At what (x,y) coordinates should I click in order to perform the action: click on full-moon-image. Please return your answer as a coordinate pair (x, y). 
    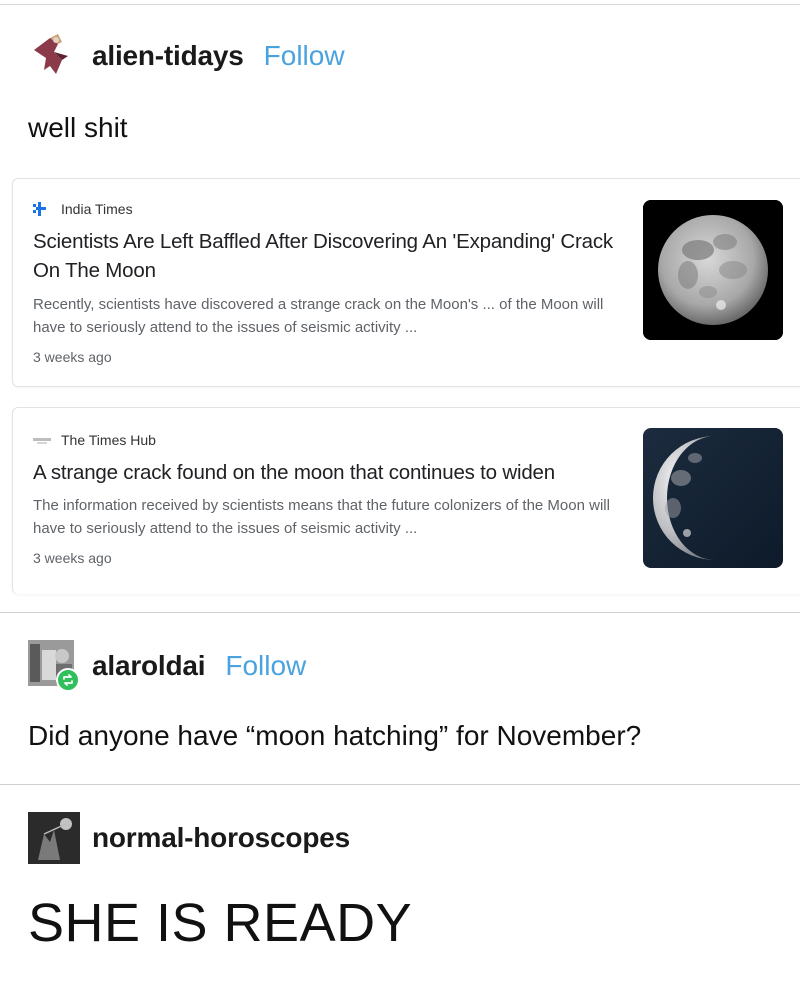
    Looking at the image, I should click on (713, 270).